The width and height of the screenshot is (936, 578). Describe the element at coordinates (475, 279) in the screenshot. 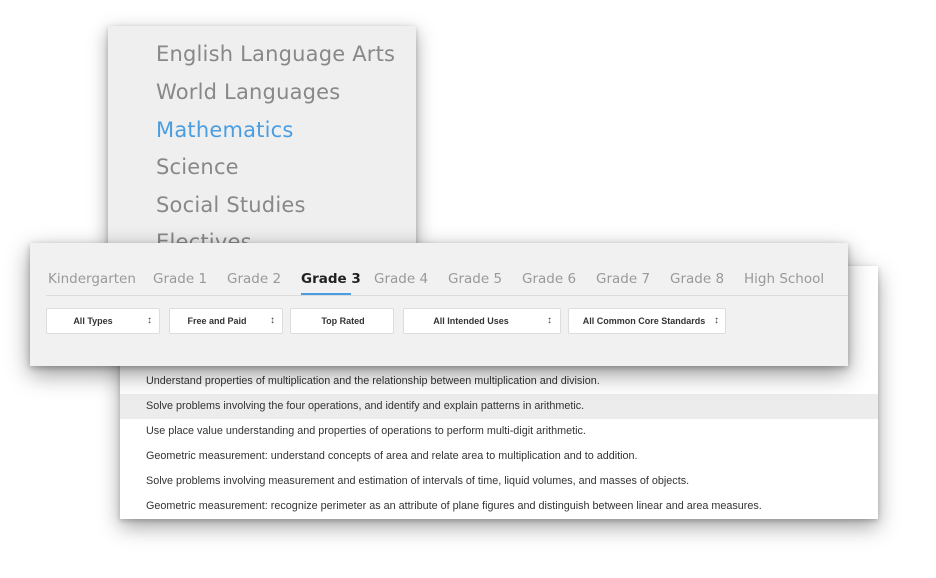

I see `tab-grade-5: Grade 5` at that location.